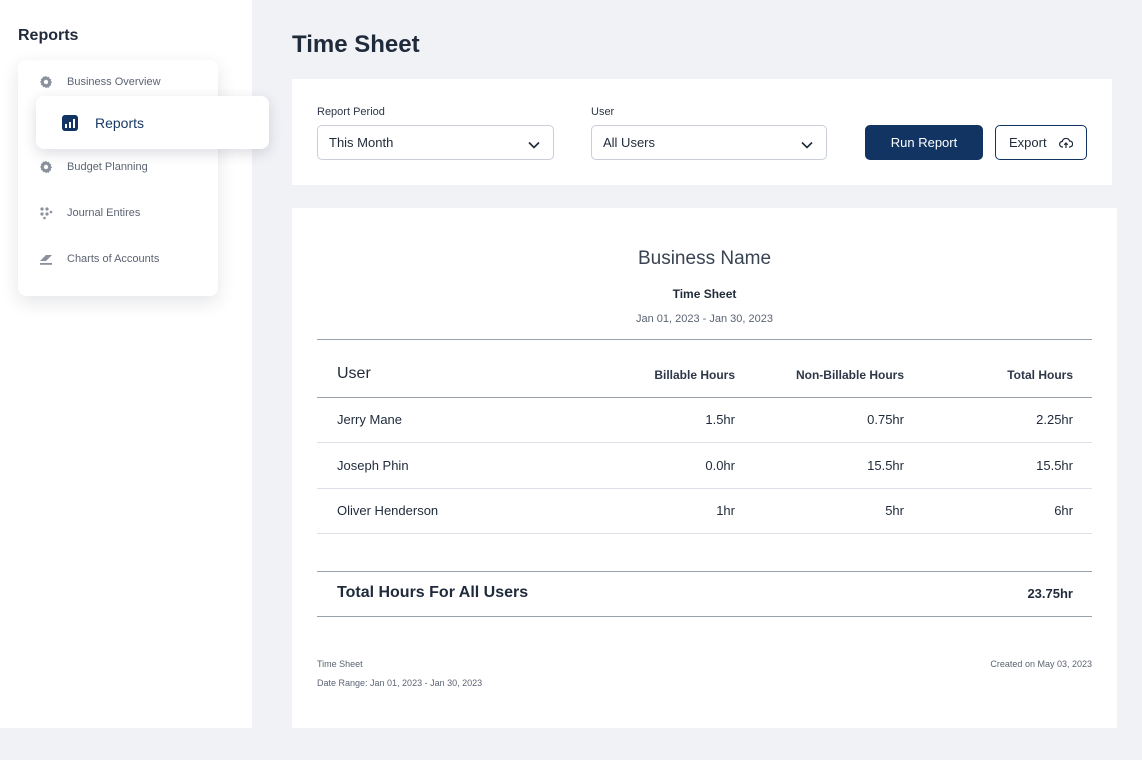  I want to click on cell-billable: 0.0hr, so click(720, 465).